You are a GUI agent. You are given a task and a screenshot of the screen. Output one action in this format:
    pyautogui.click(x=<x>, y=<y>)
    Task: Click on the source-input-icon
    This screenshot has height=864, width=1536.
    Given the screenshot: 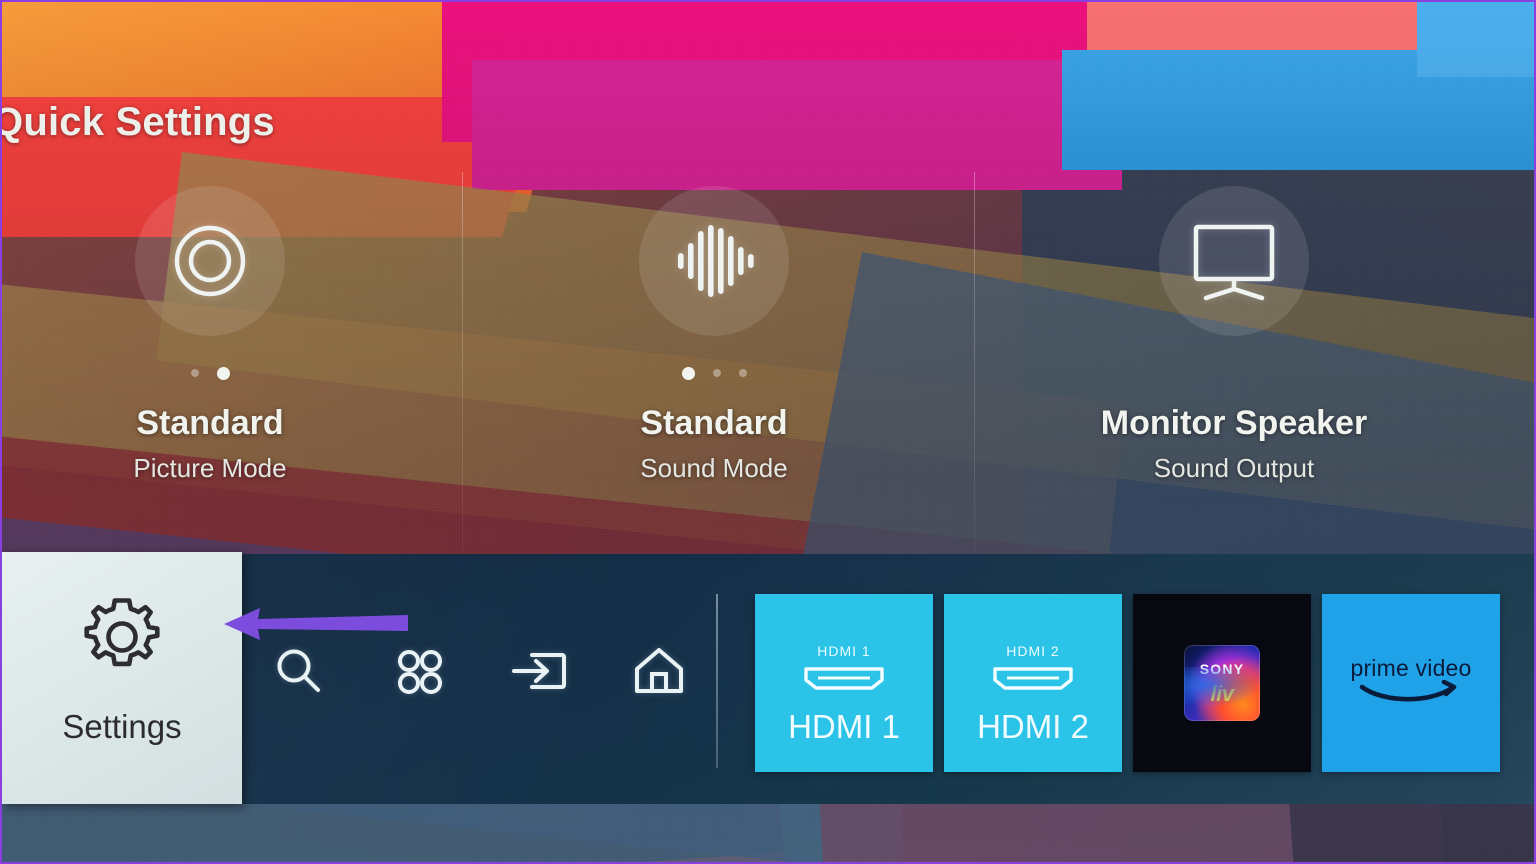 What is the action you would take?
    pyautogui.click(x=539, y=671)
    